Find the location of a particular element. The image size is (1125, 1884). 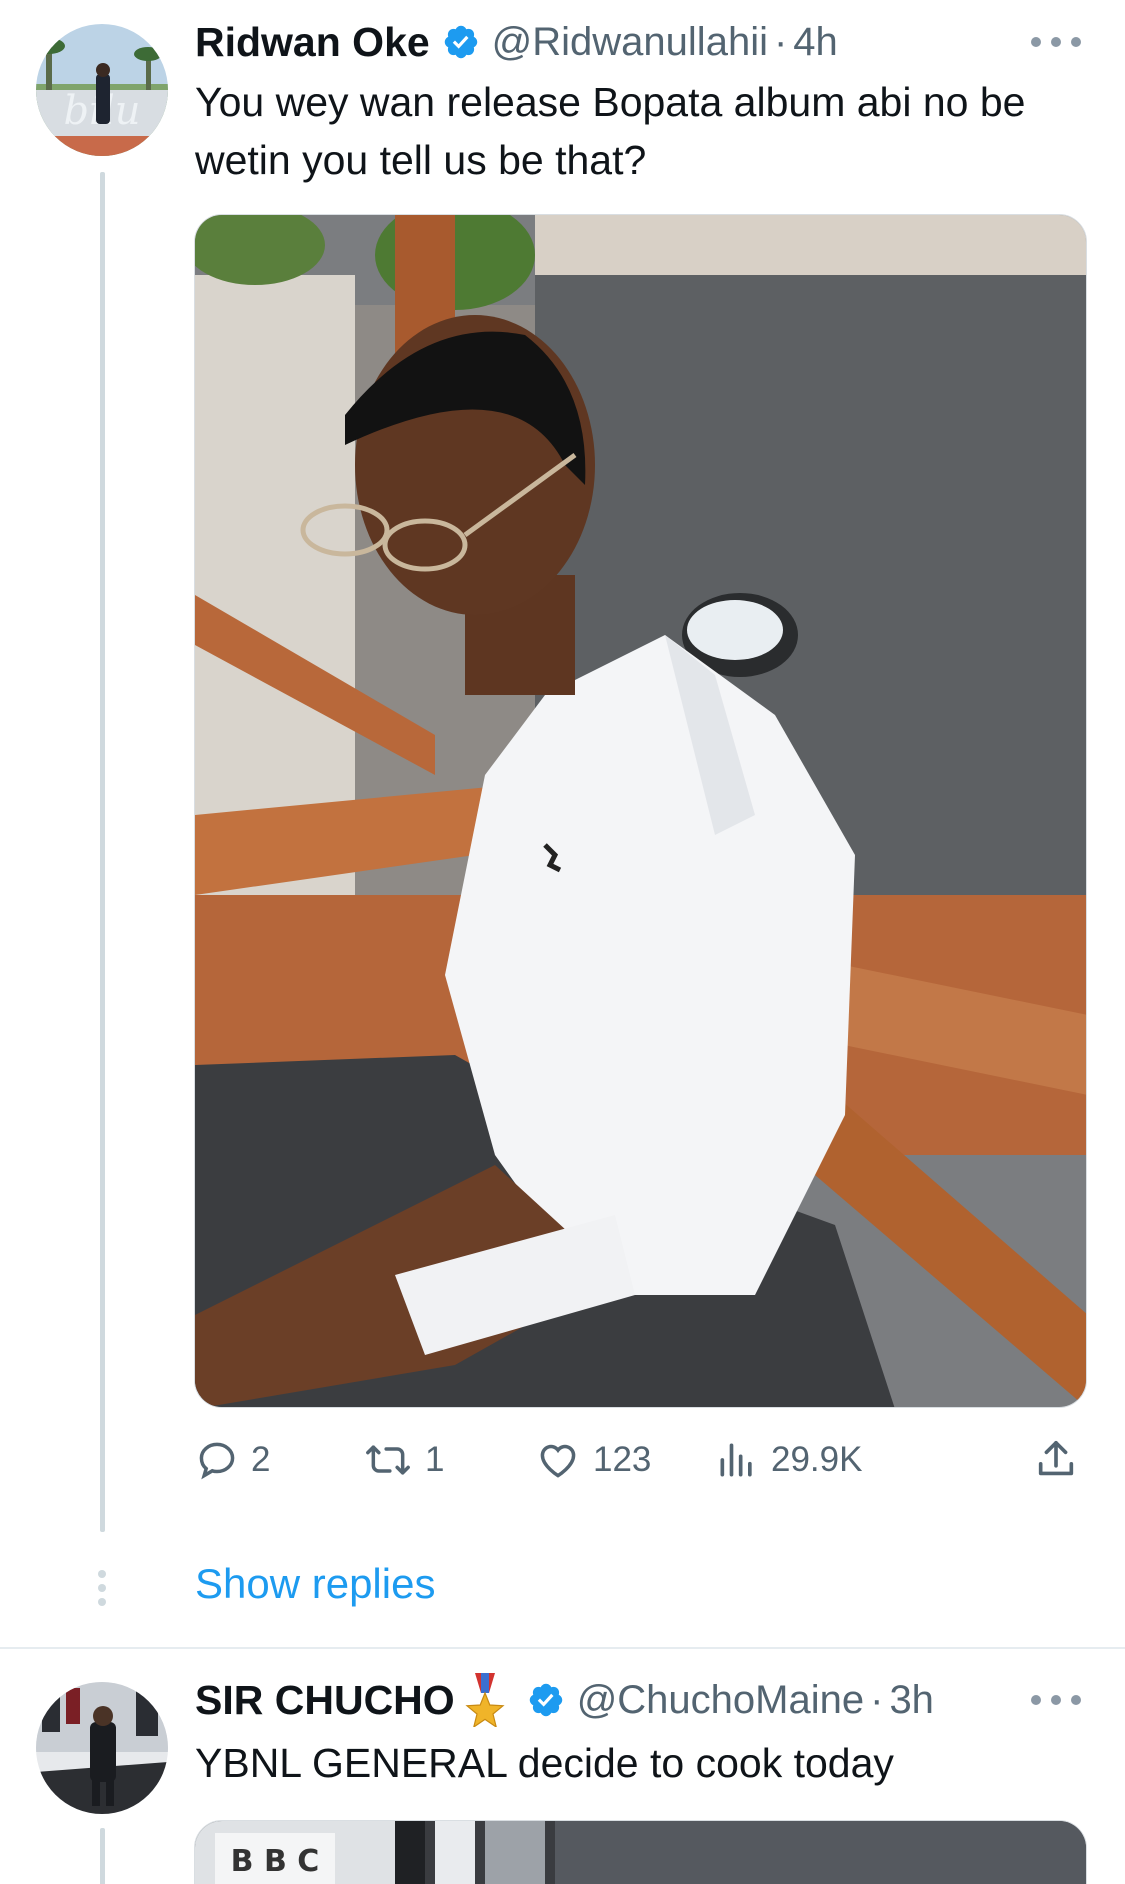

show-replies-link: Show replies is located at coordinates (315, 1584).